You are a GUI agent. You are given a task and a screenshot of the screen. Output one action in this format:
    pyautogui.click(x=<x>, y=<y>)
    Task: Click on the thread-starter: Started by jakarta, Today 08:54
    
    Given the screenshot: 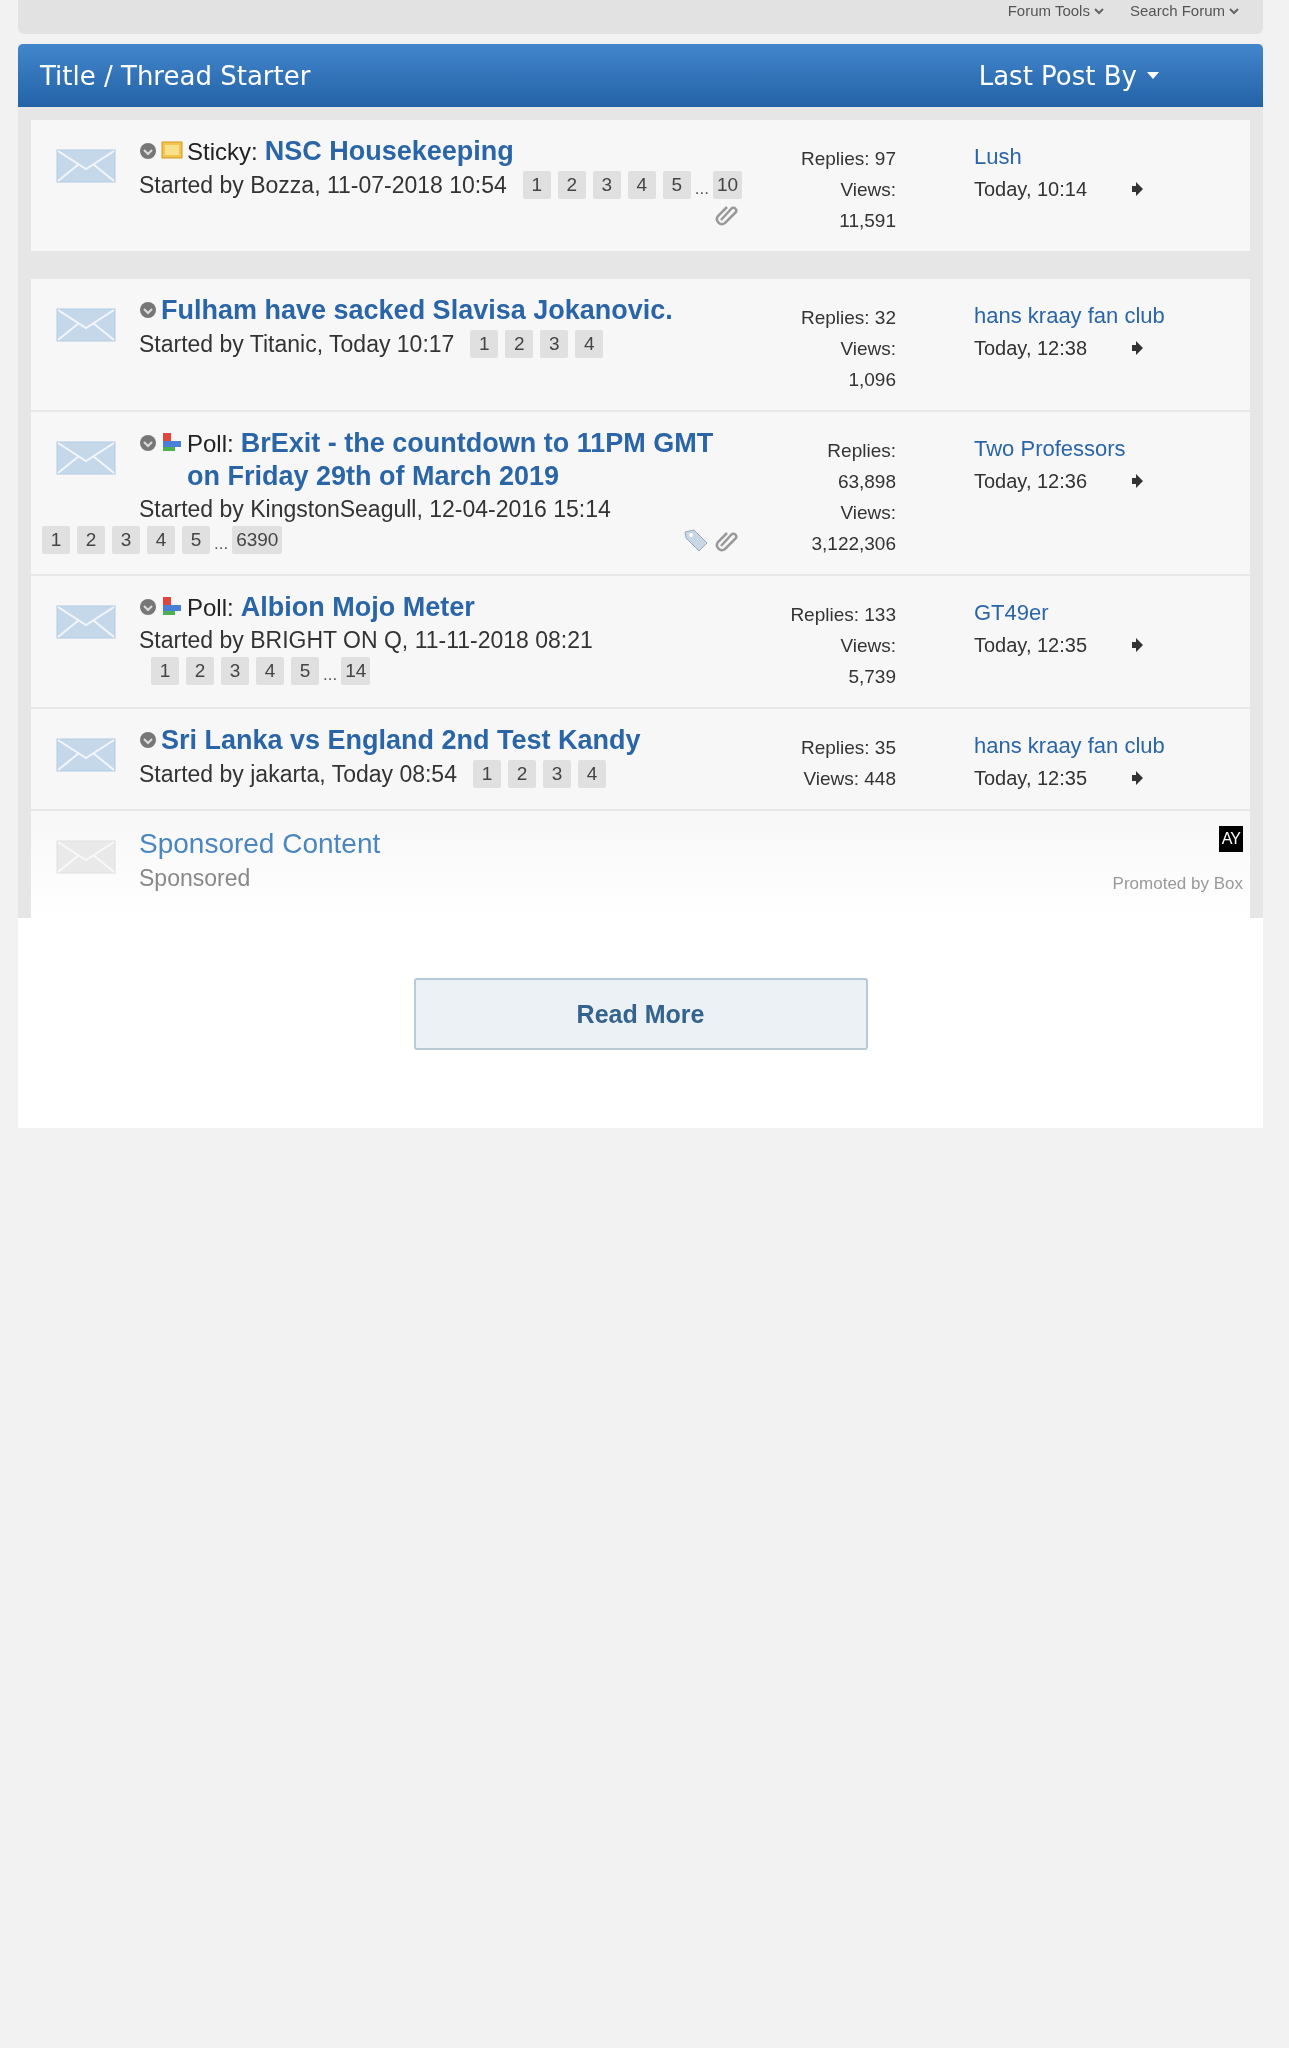 What is the action you would take?
    pyautogui.click(x=298, y=774)
    